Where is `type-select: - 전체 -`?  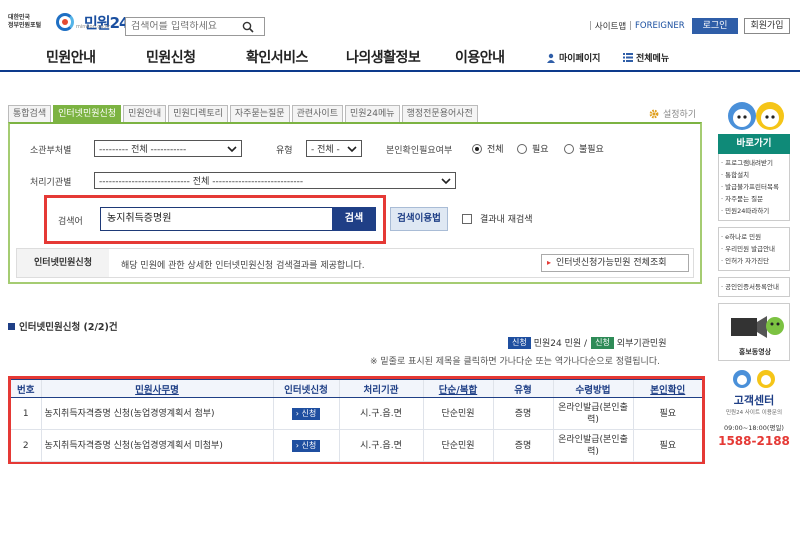 type-select: - 전체 - is located at coordinates (334, 148).